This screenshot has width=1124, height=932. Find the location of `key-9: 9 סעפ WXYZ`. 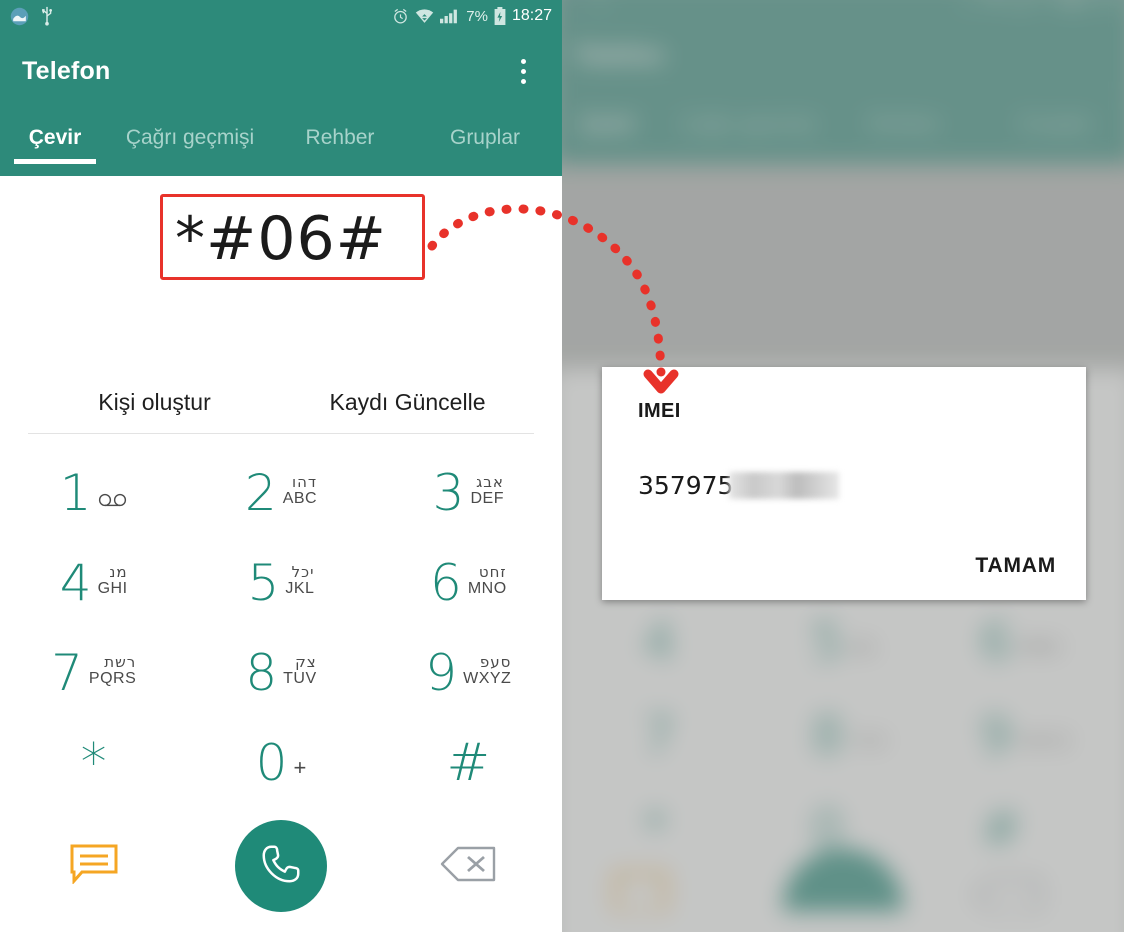

key-9: 9 סעפ WXYZ is located at coordinates (468, 673).